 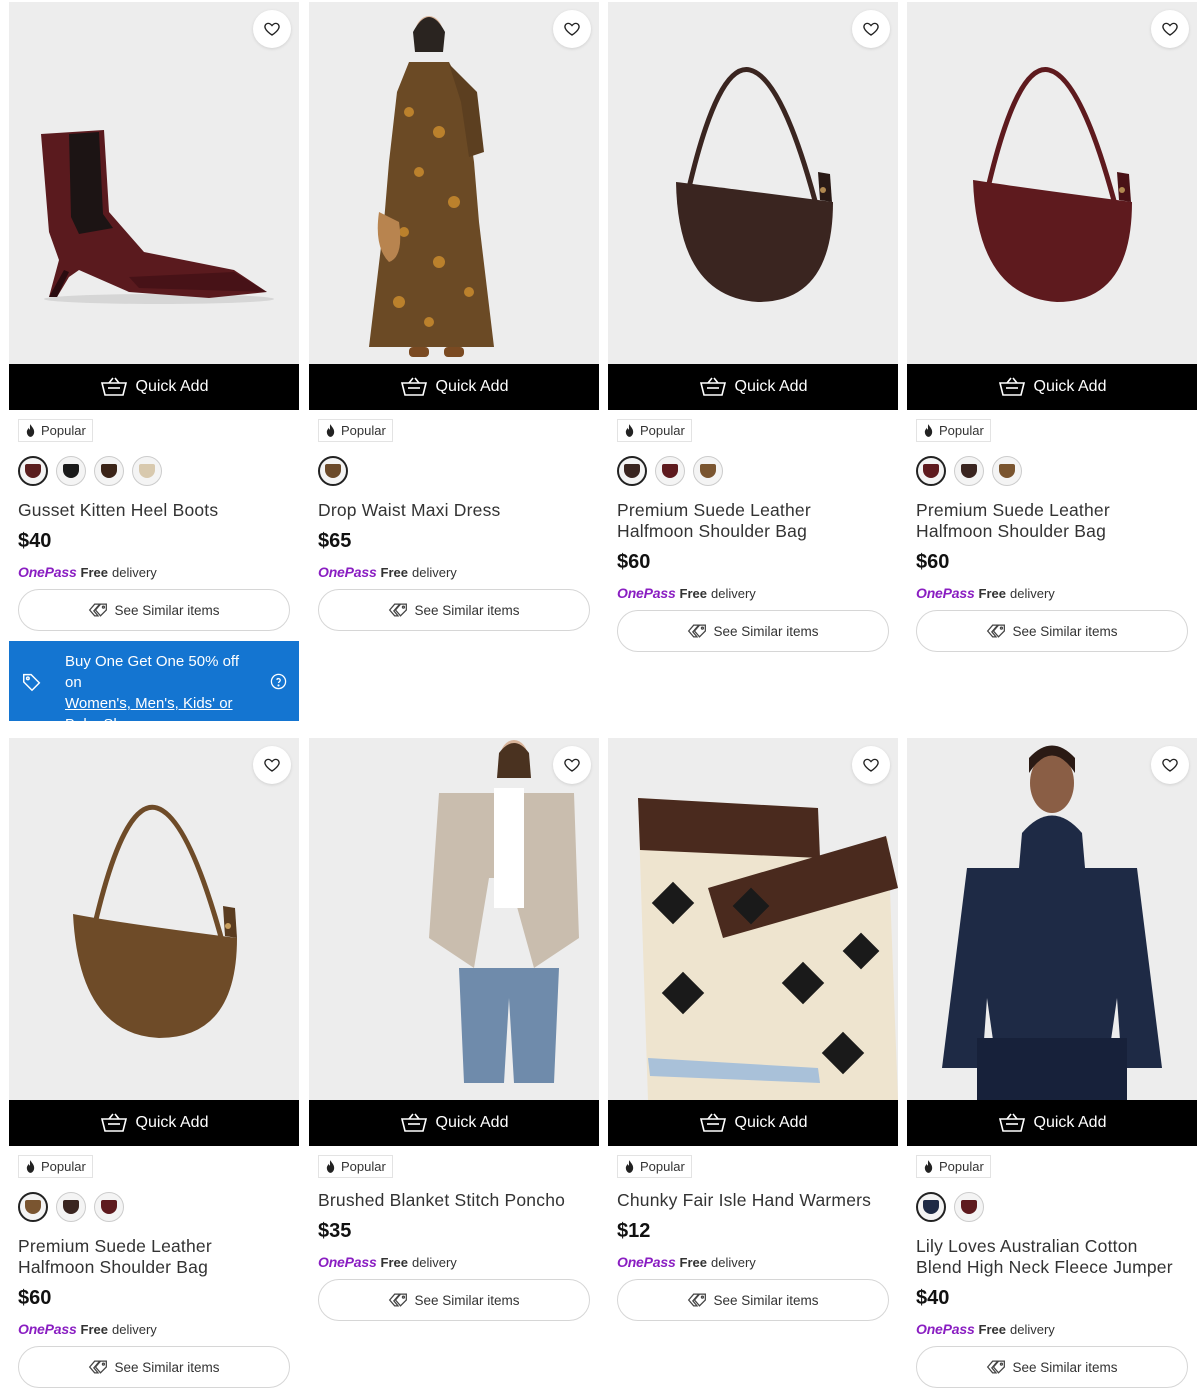 I want to click on navy-fleece-jumper, so click(x=1052, y=919).